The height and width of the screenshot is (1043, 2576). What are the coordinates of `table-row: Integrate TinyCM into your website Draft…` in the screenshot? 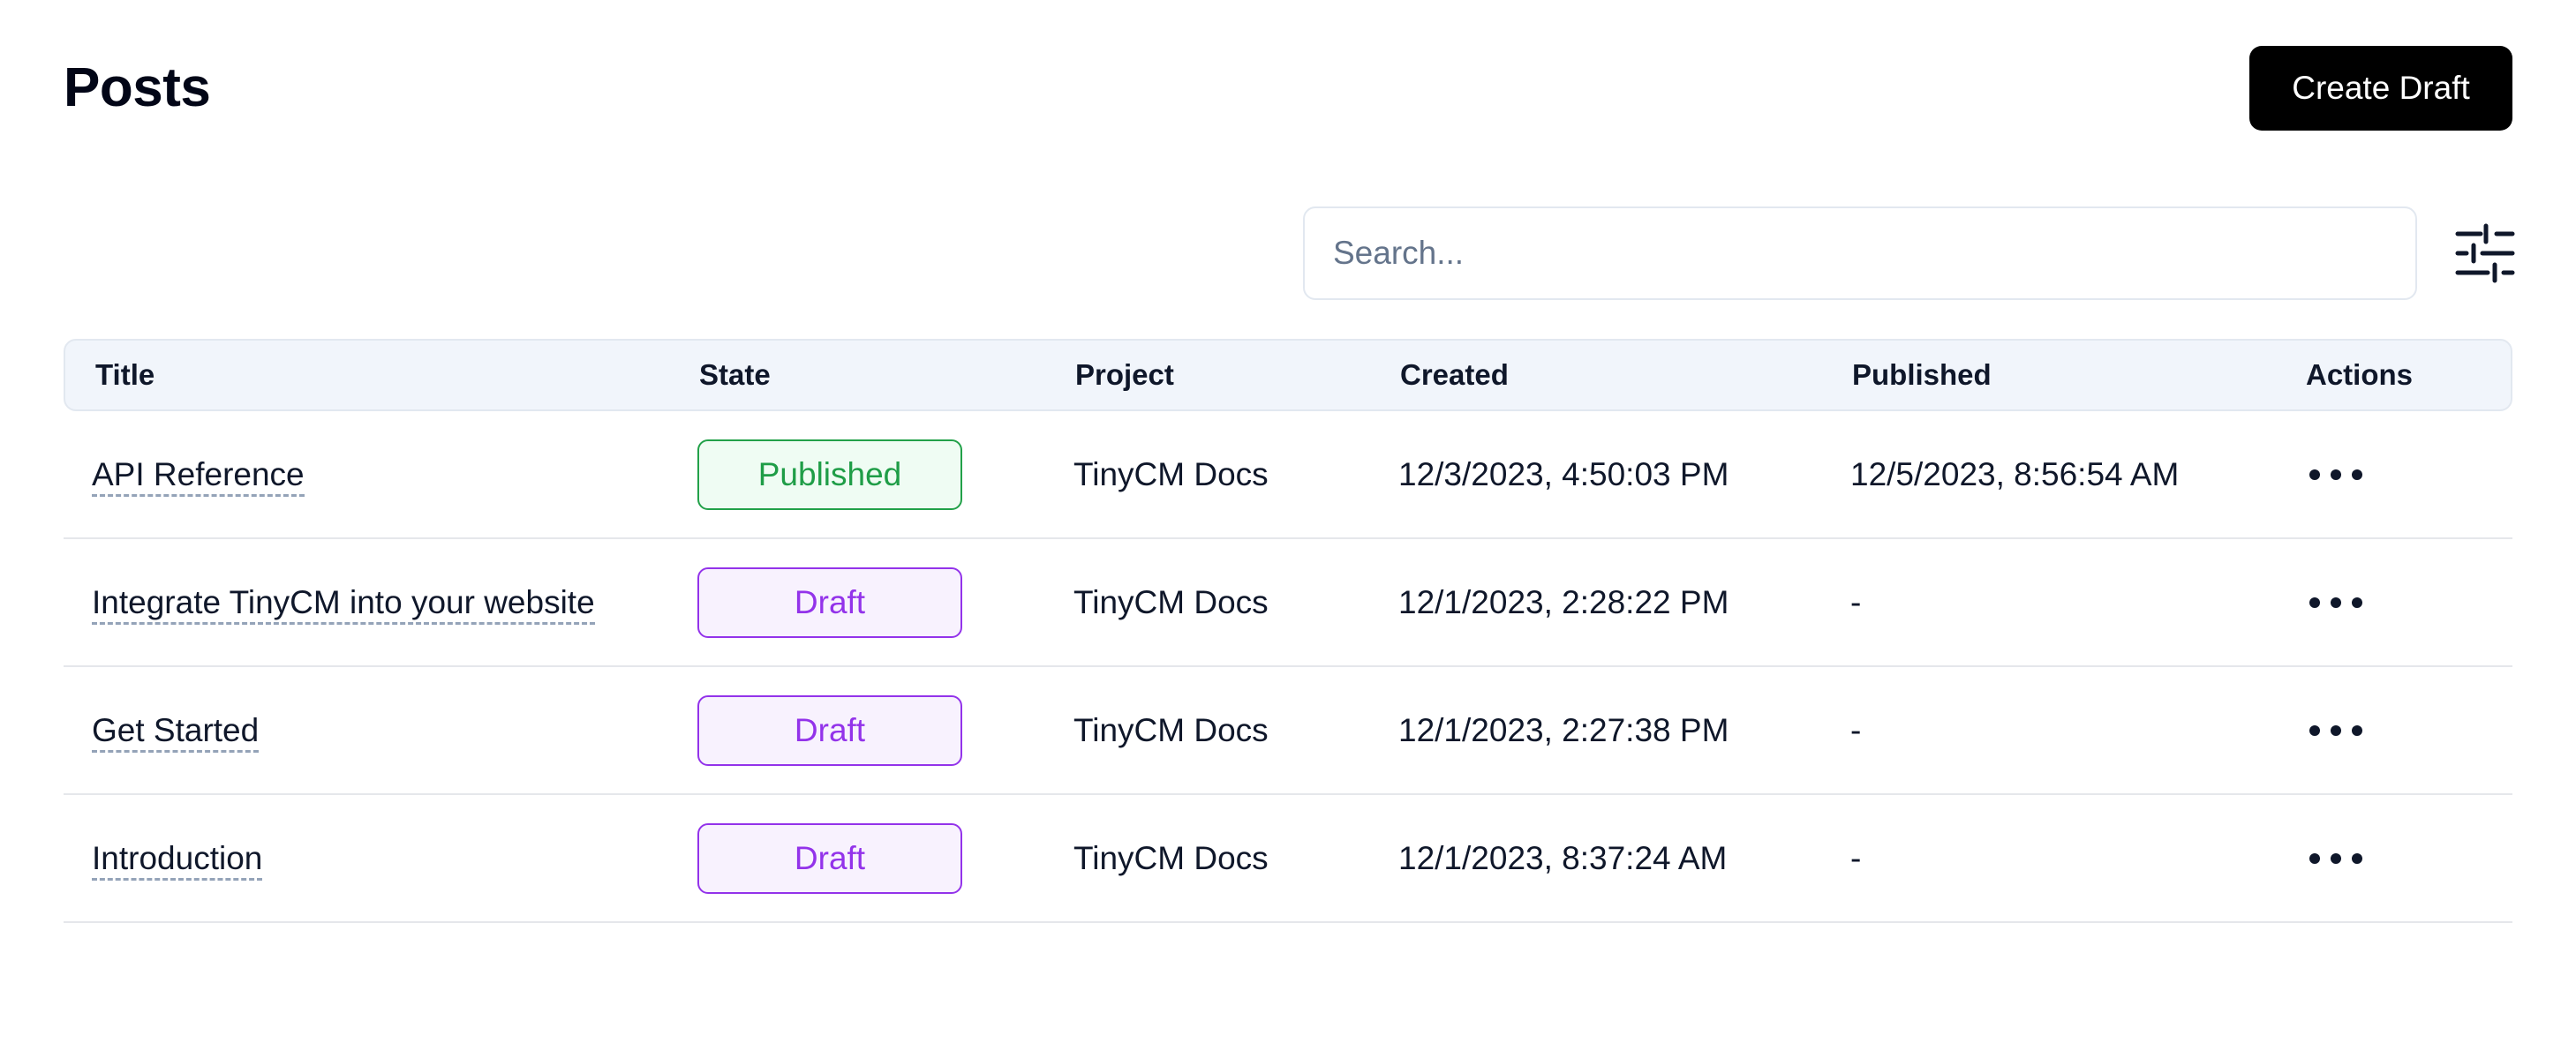 It's located at (1288, 603).